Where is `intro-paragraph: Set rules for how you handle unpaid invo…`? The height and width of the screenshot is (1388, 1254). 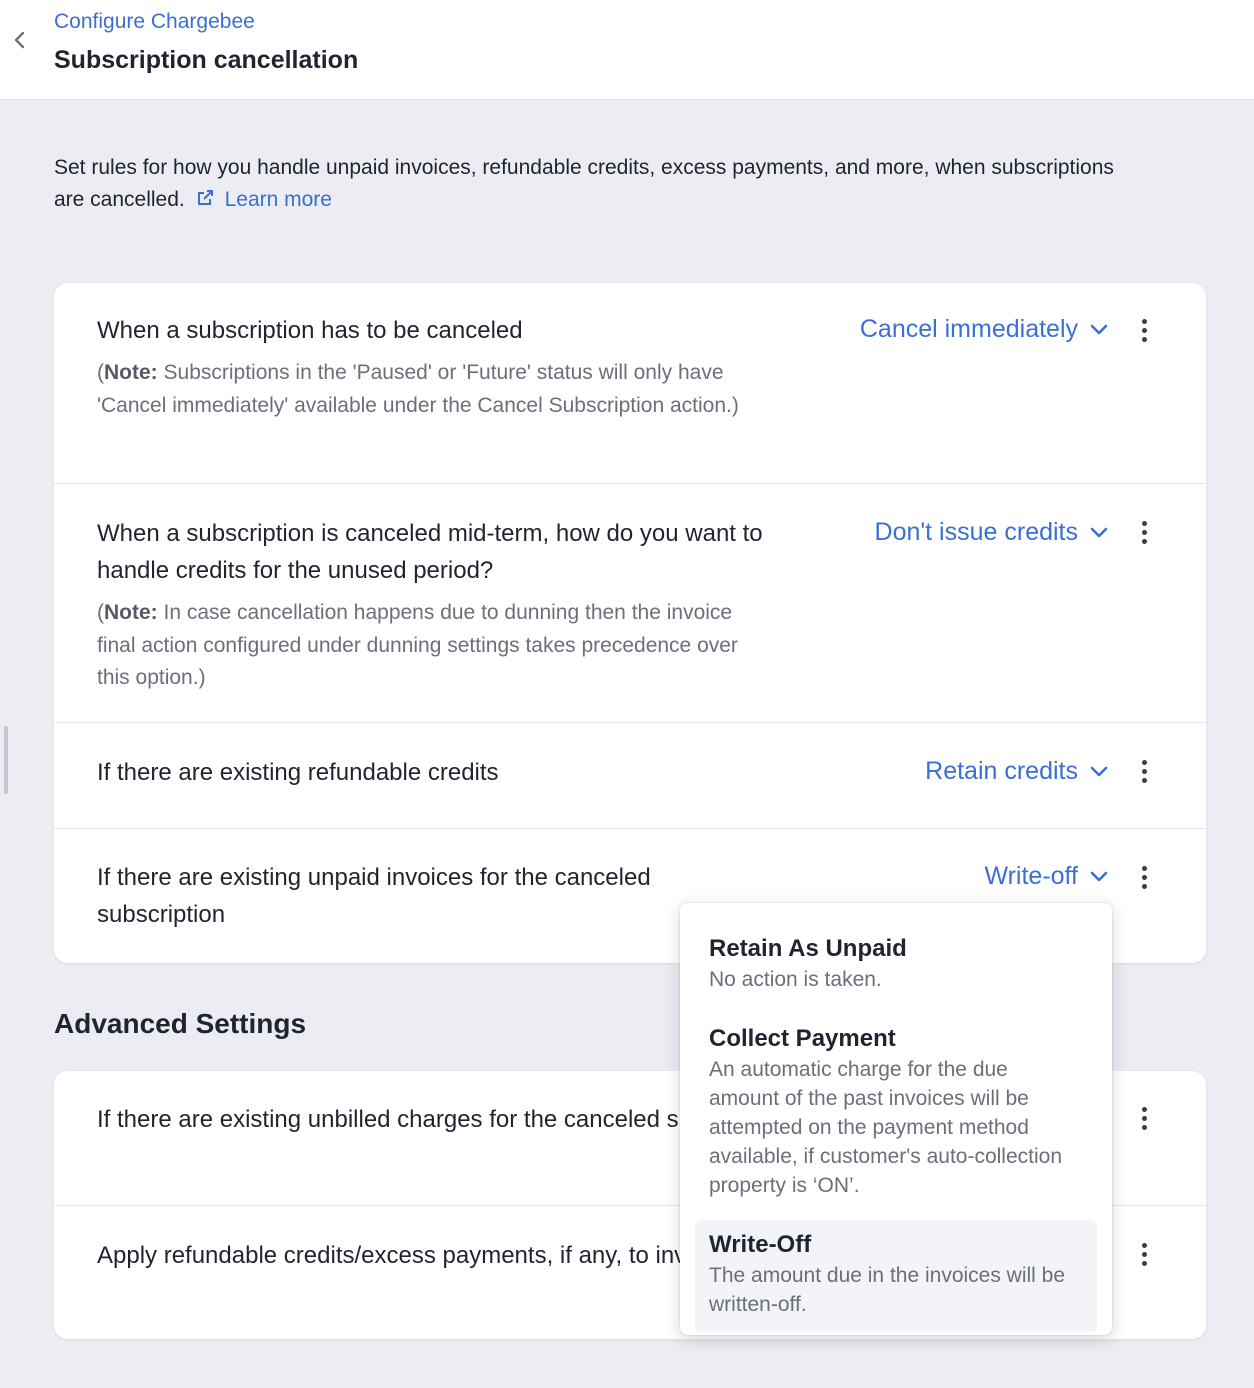 intro-paragraph: Set rules for how you handle unpaid invo… is located at coordinates (594, 184).